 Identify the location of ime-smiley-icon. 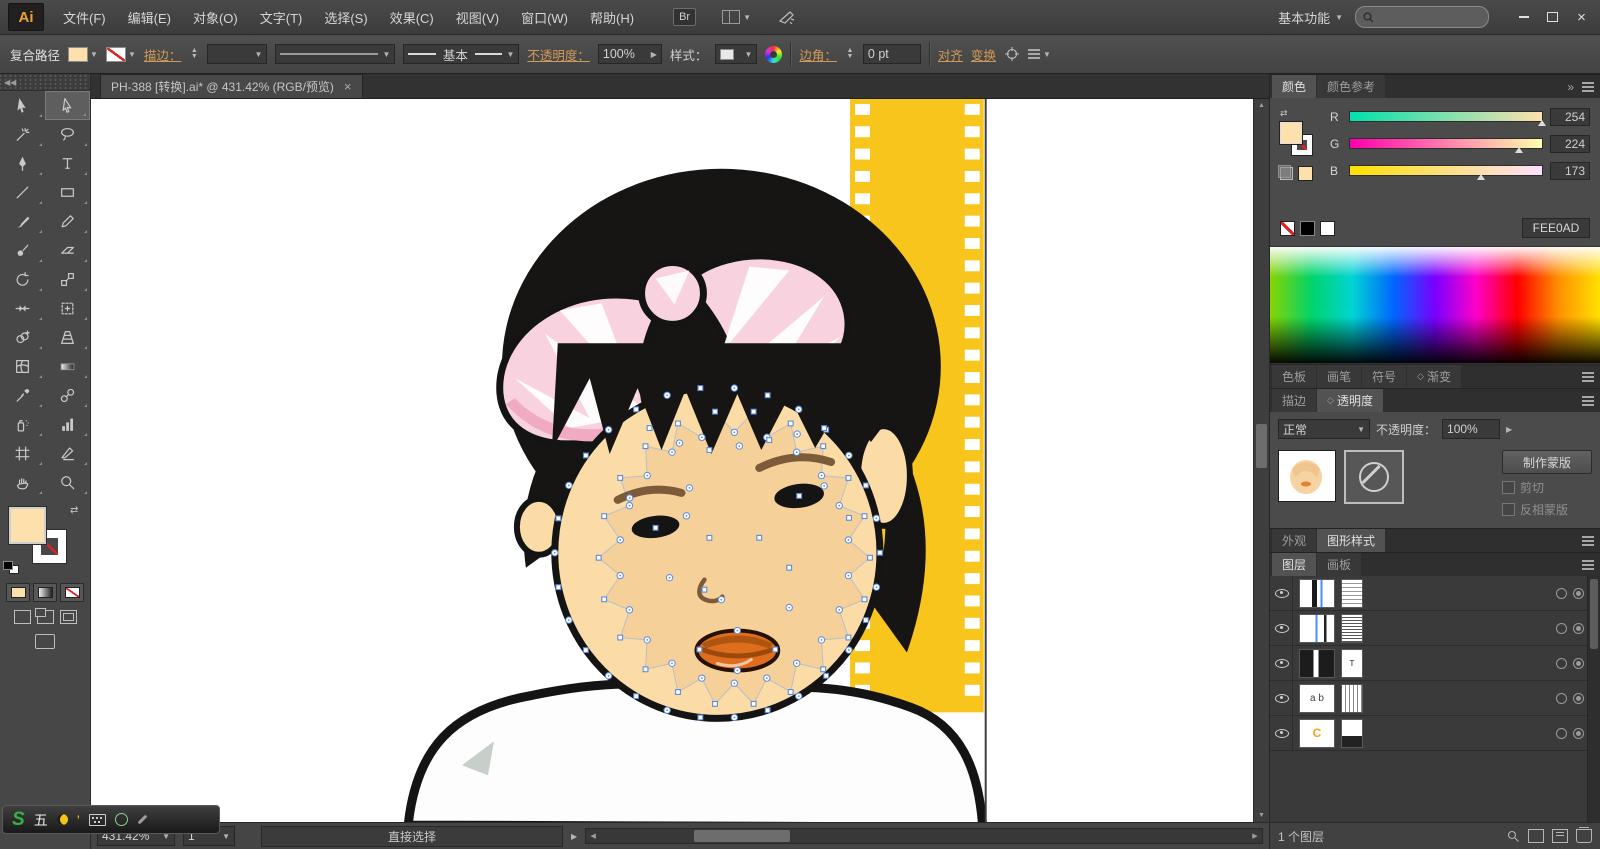
(121, 819).